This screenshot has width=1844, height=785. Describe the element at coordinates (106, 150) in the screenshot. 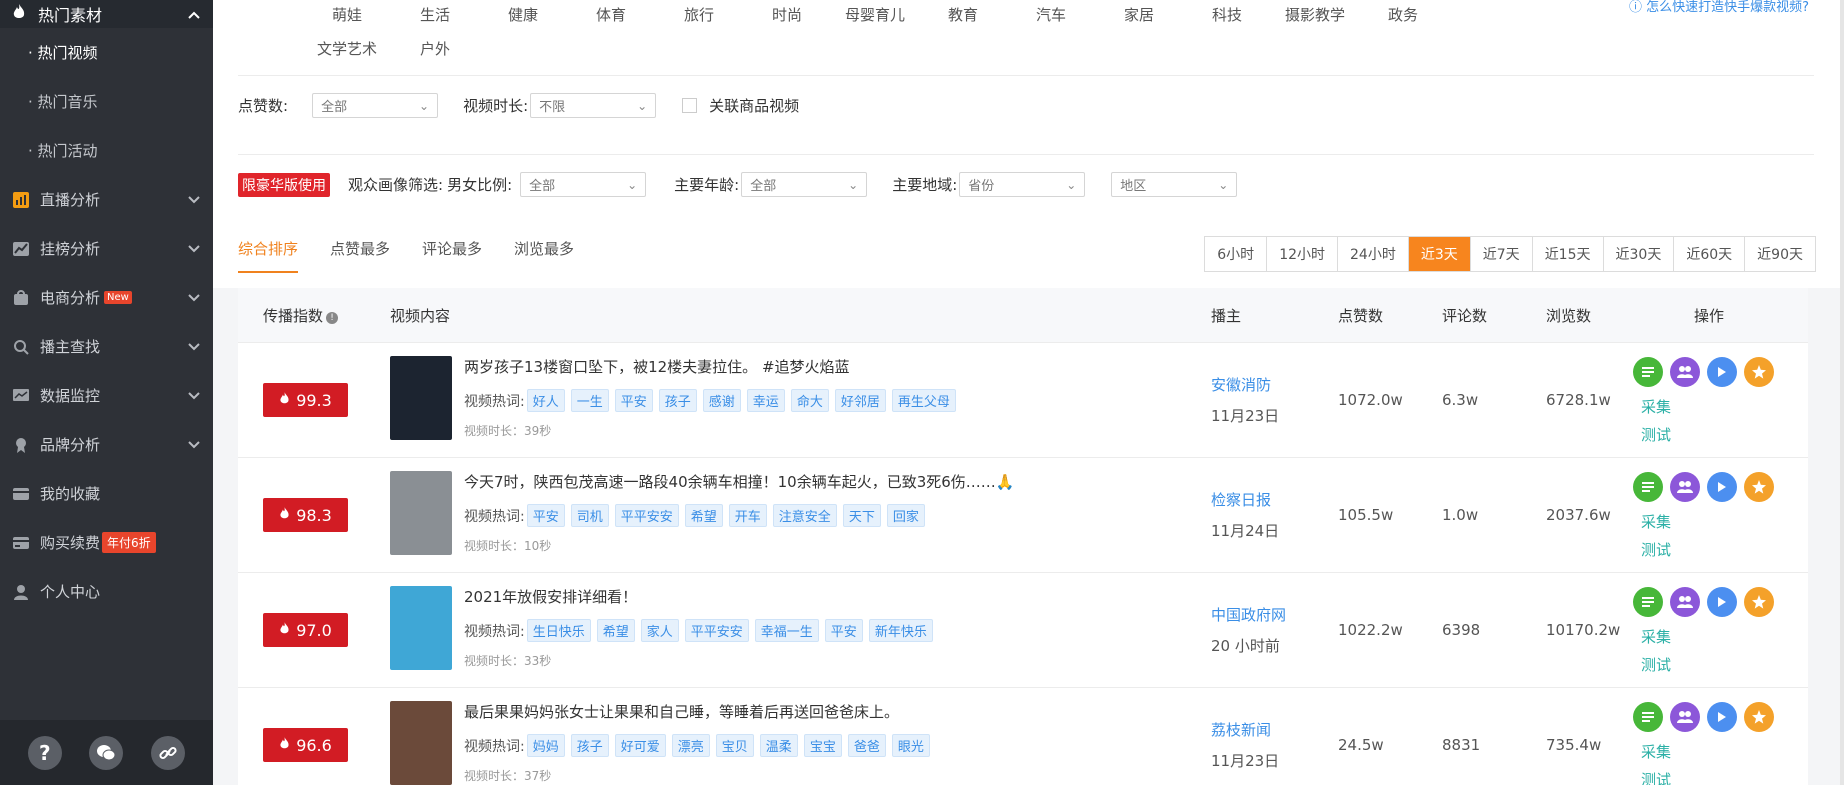

I see `sidebar-sub-hot-events: · 热门活动` at that location.